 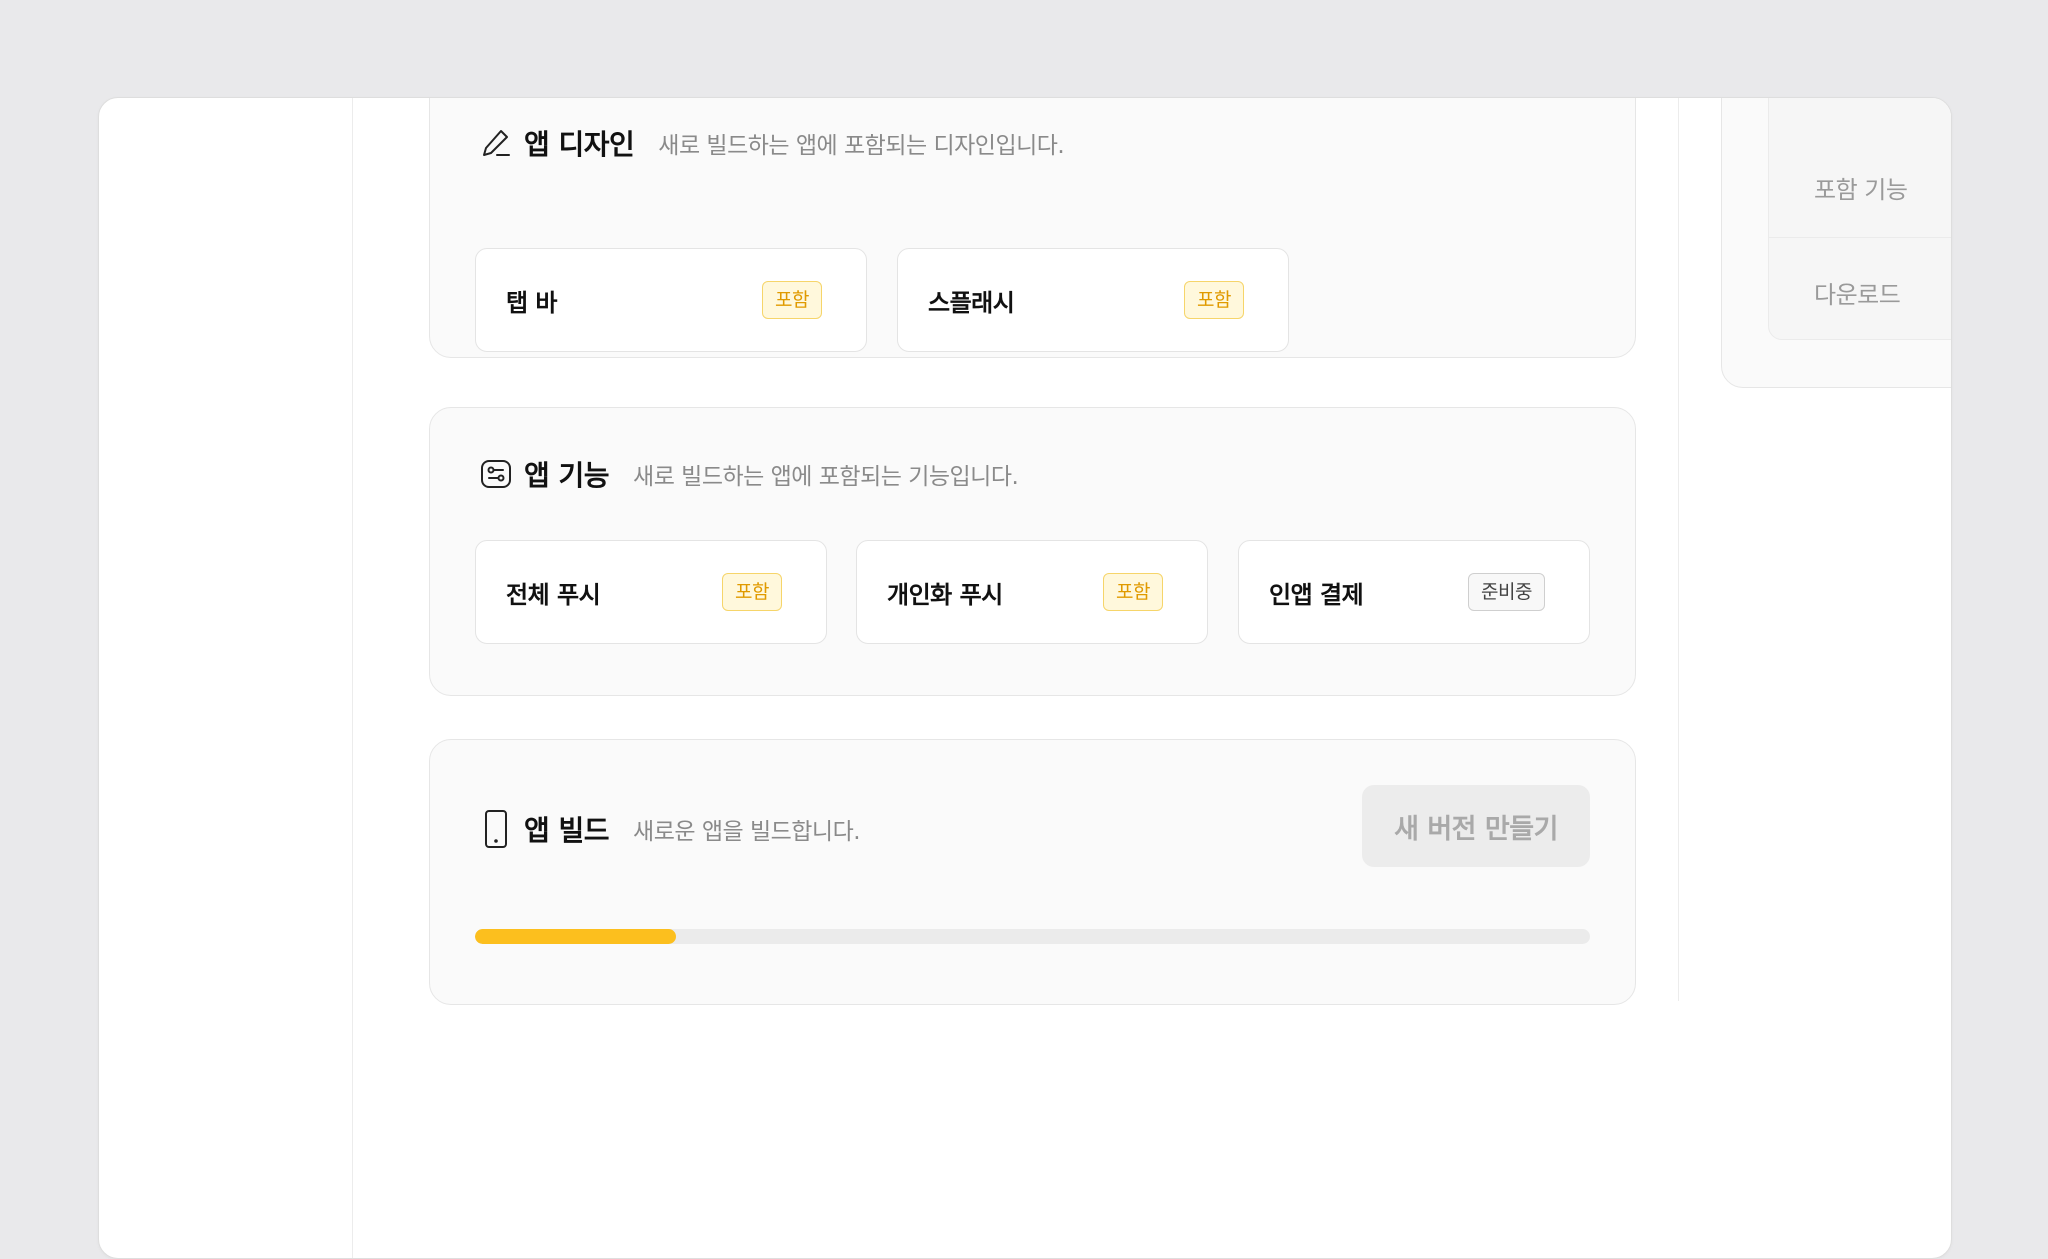 What do you see at coordinates (575, 936) in the screenshot?
I see `build-progress-fill` at bounding box center [575, 936].